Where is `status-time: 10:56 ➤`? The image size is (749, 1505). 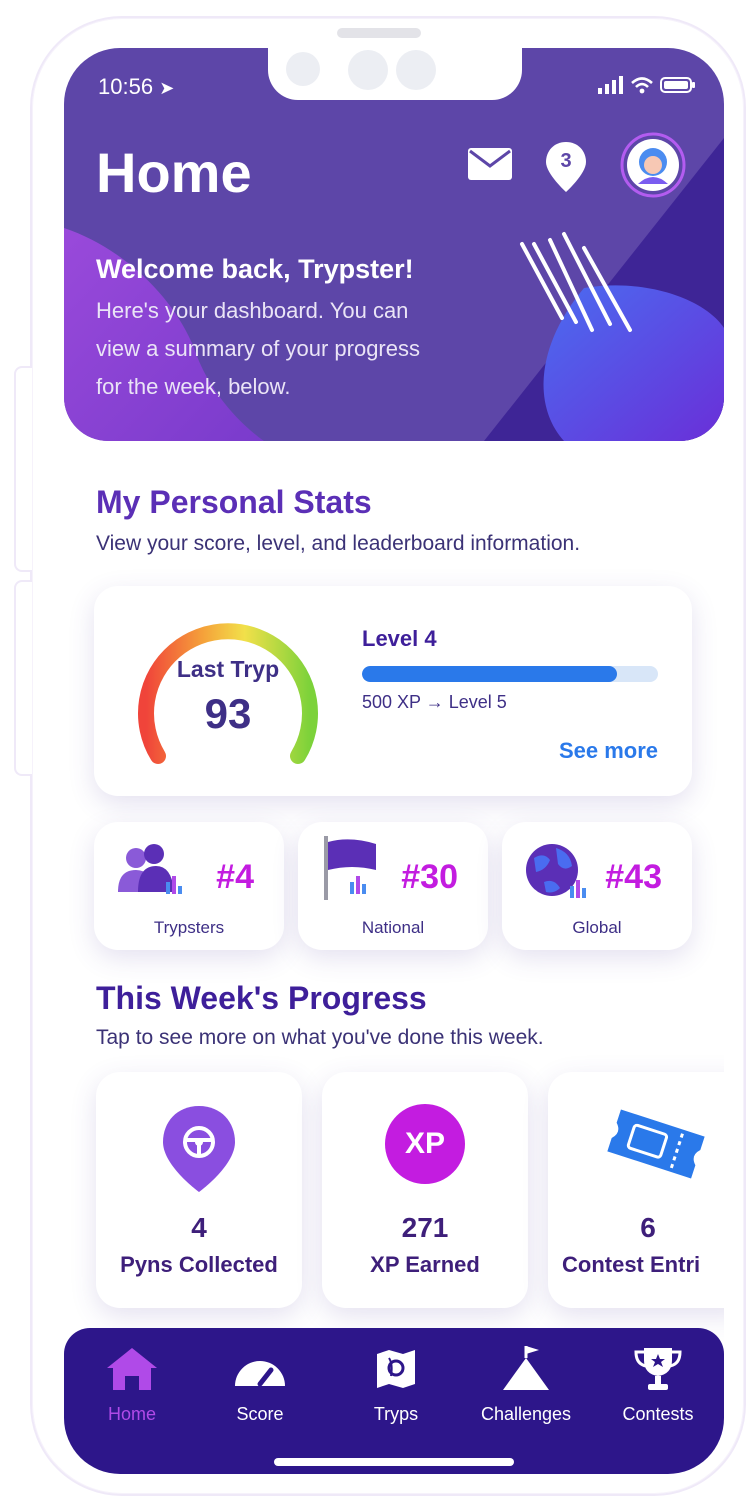 status-time: 10:56 ➤ is located at coordinates (136, 86).